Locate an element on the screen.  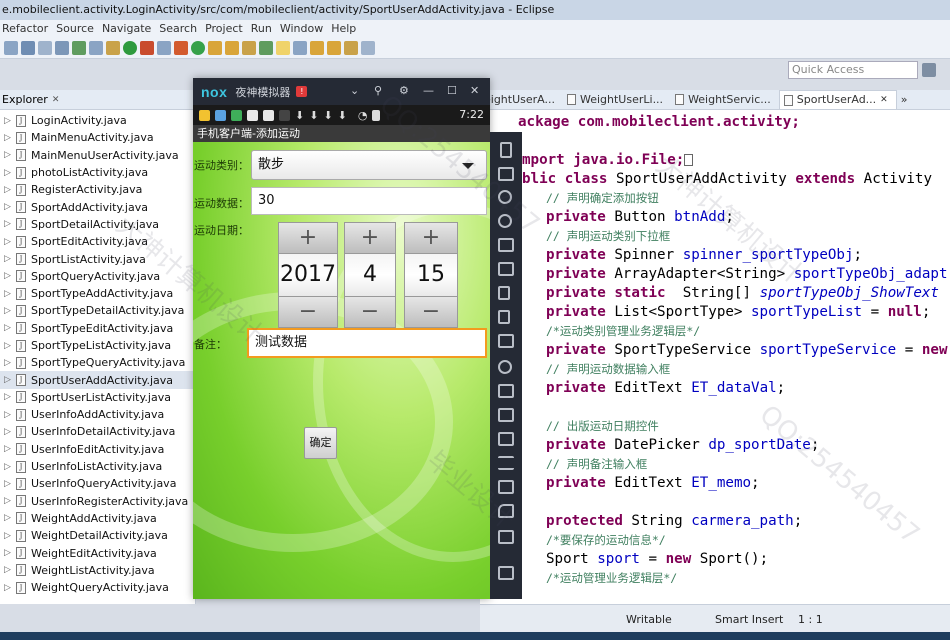
sport-data-input: 30 is located at coordinates (369, 201).